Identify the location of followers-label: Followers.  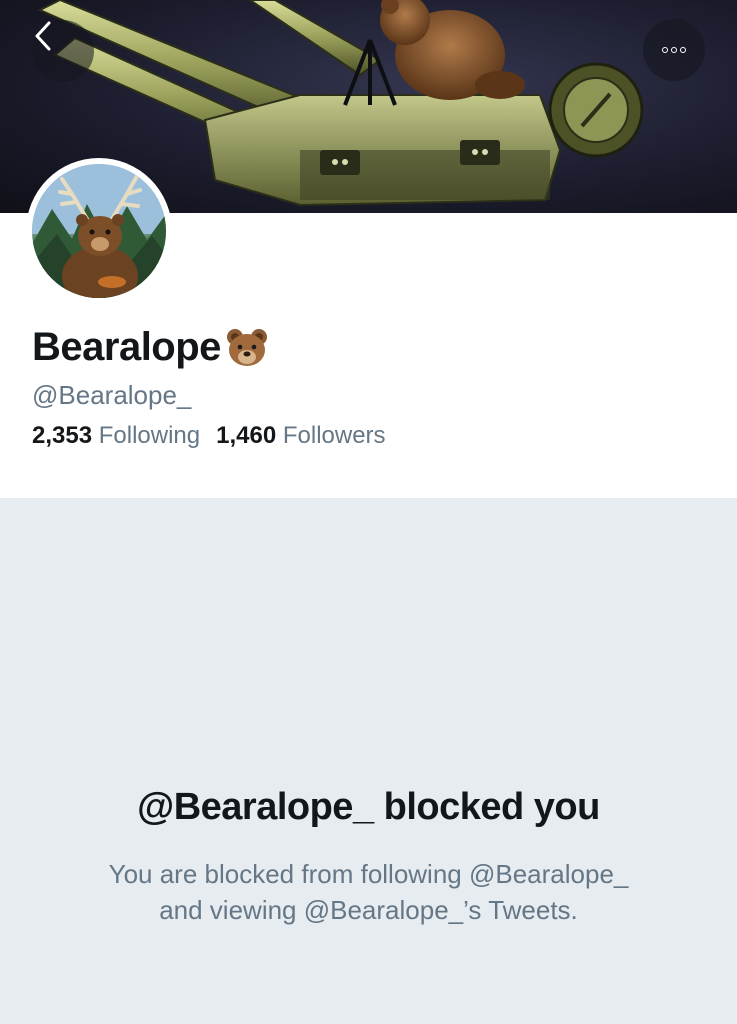
(334, 435).